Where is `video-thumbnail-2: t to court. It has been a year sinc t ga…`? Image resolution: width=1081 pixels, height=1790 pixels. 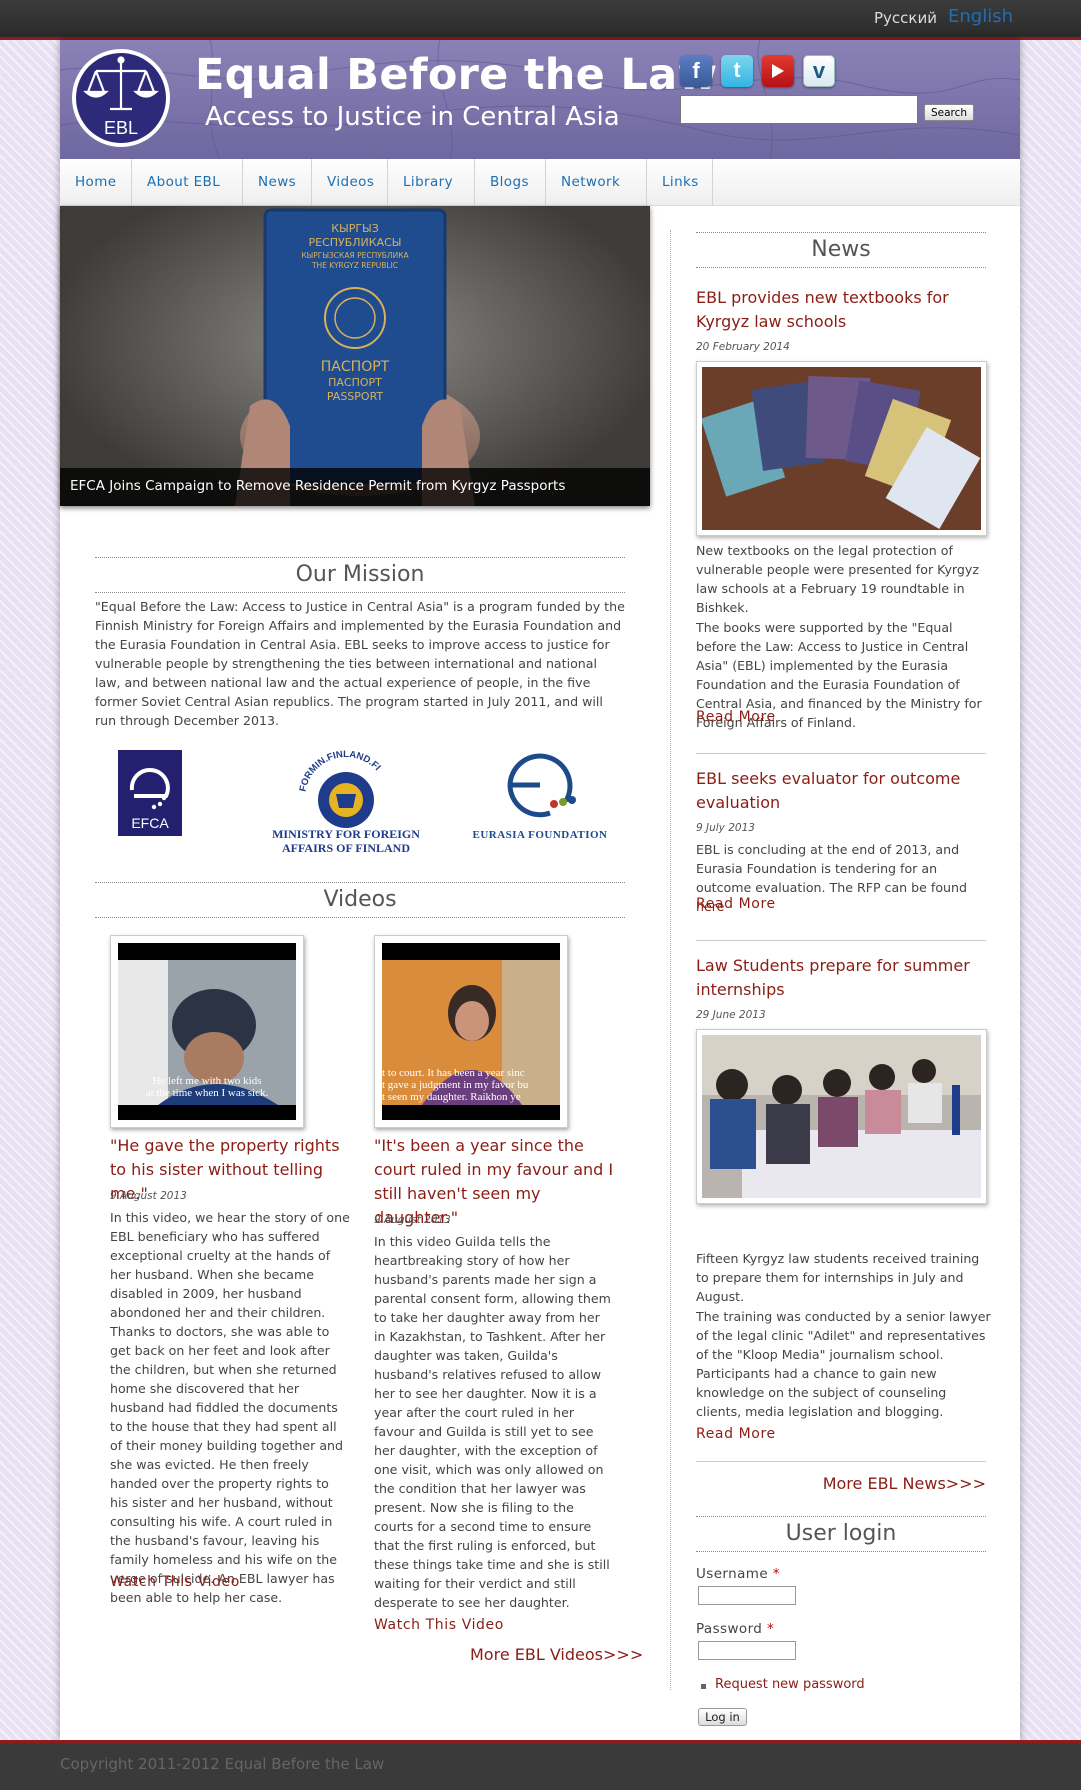
video-thumbnail-2: t to court. It has been a year sinc t ga… is located at coordinates (471, 1031).